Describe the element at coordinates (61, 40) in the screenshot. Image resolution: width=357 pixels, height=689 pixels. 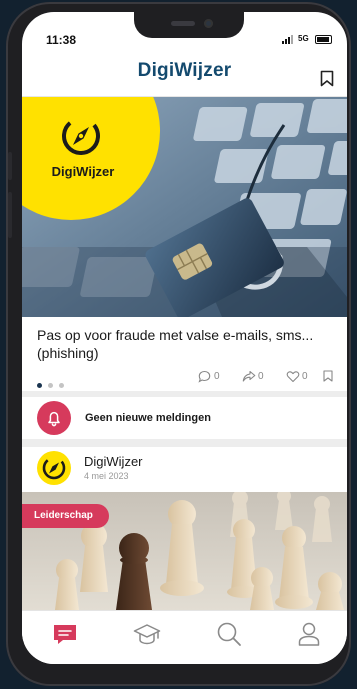
I see `status-time: 11:38` at that location.